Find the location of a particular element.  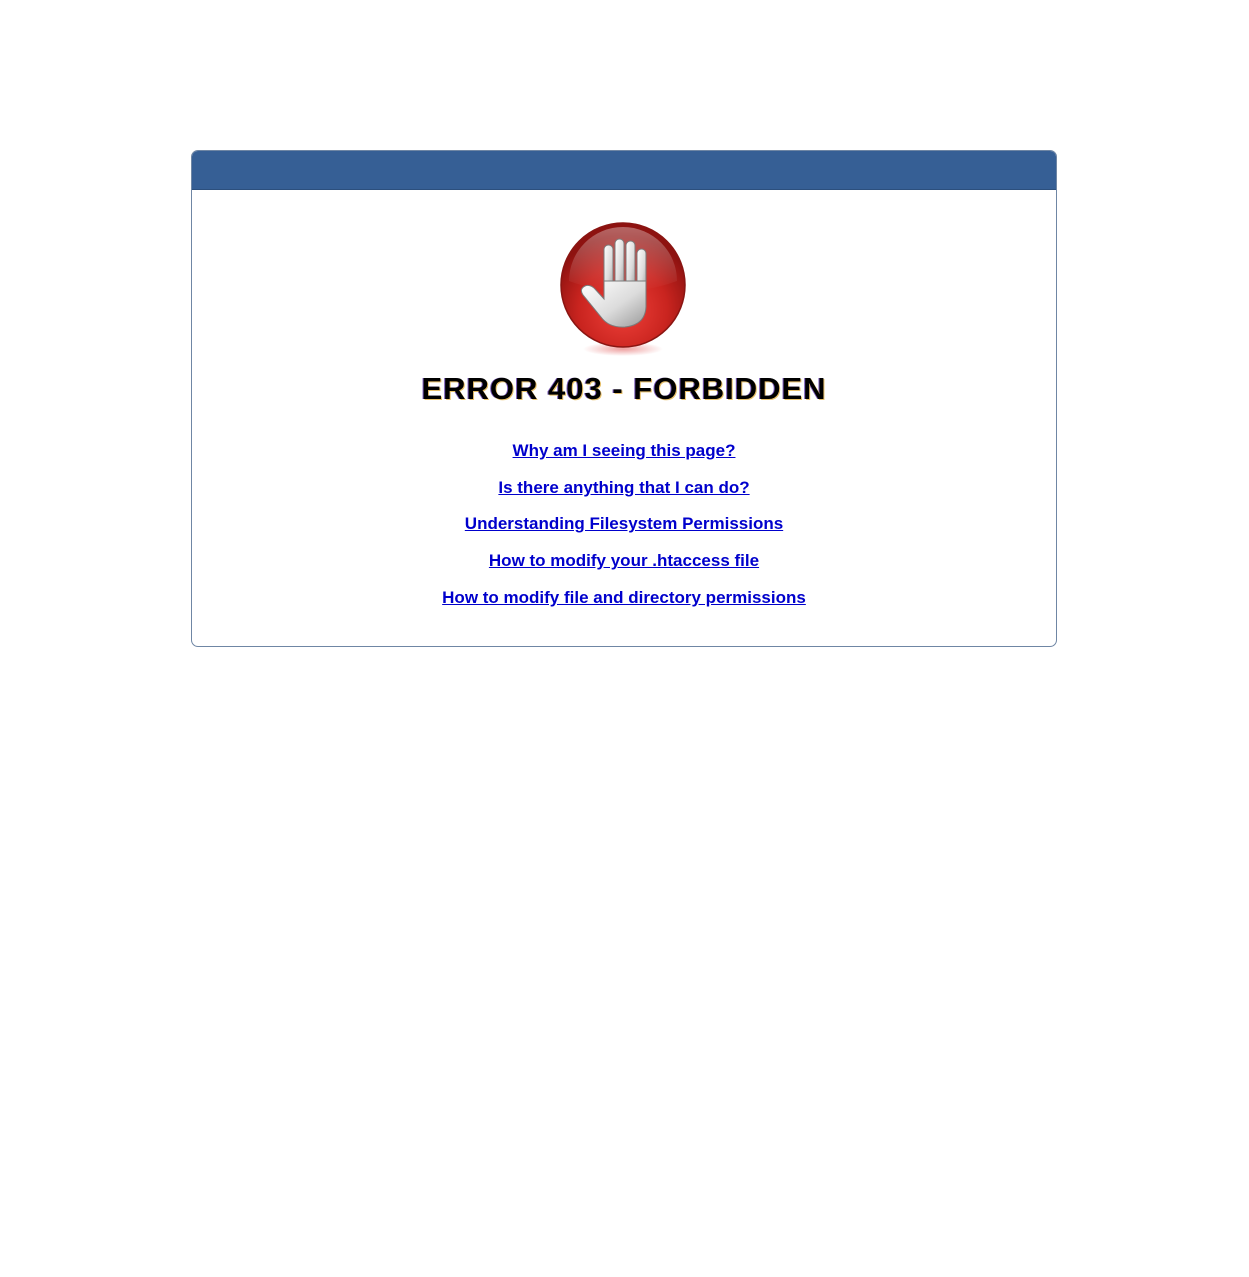

link-why-seeing-page: Why am I seeing this page? is located at coordinates (624, 451).